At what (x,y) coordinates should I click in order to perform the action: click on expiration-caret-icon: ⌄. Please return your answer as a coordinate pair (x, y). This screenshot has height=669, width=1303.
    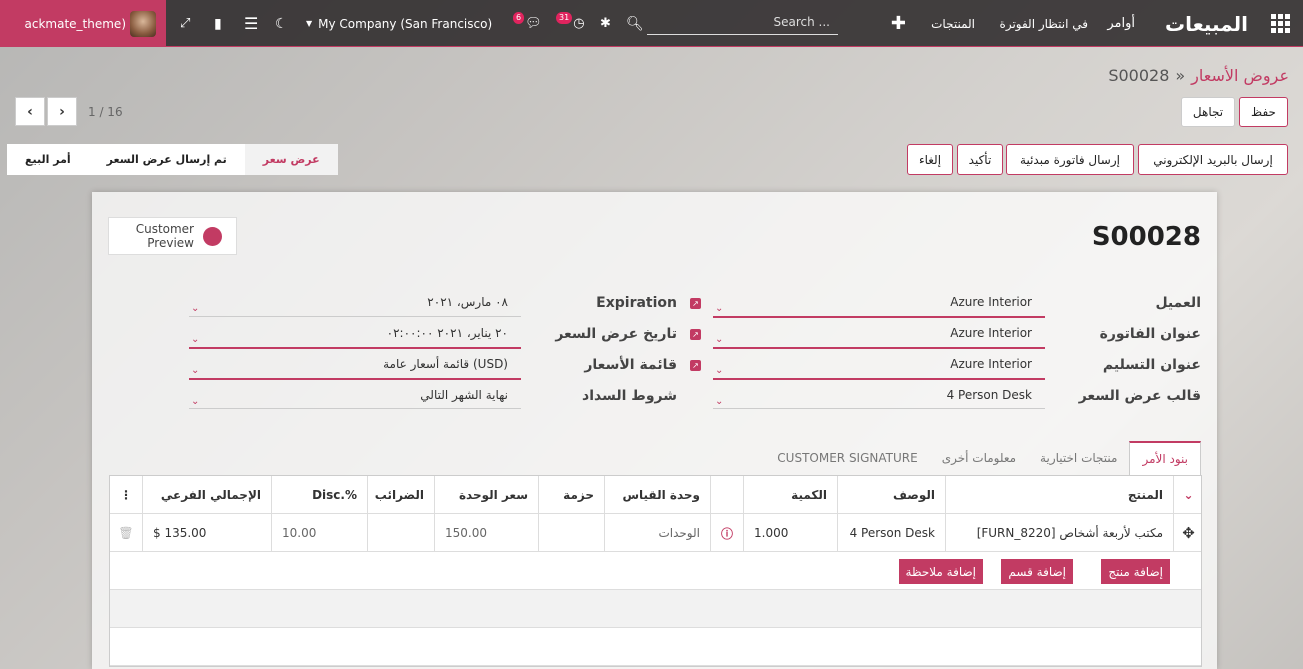
    Looking at the image, I should click on (195, 308).